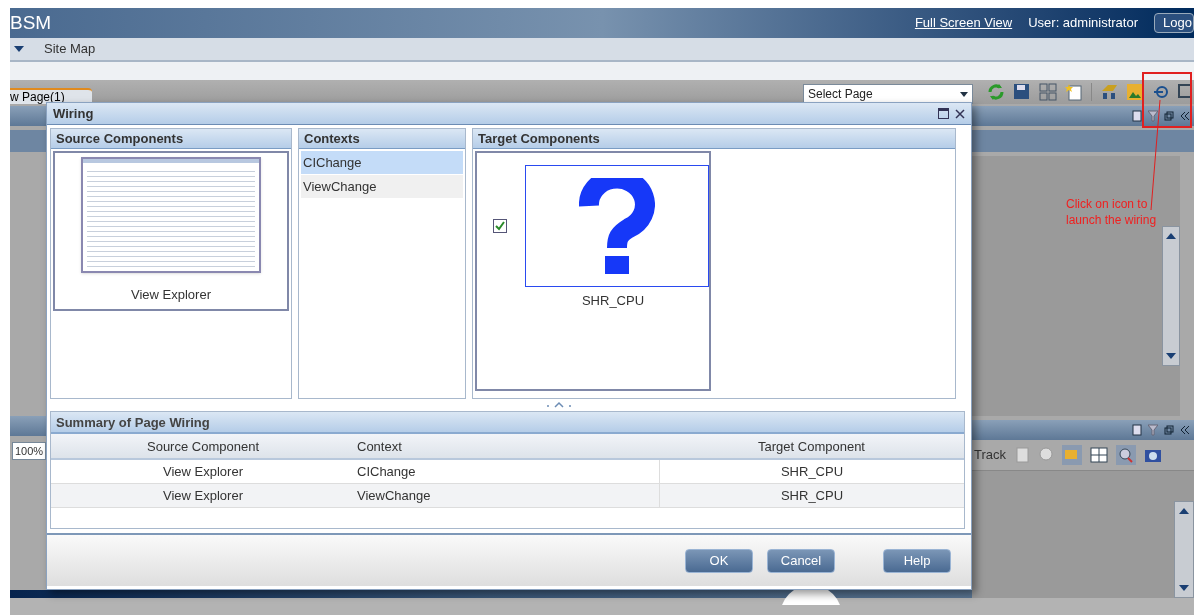 Image resolution: width=1194 pixels, height=615 pixels. Describe the element at coordinates (507, 447) in the screenshot. I see `column-header: Context` at that location.